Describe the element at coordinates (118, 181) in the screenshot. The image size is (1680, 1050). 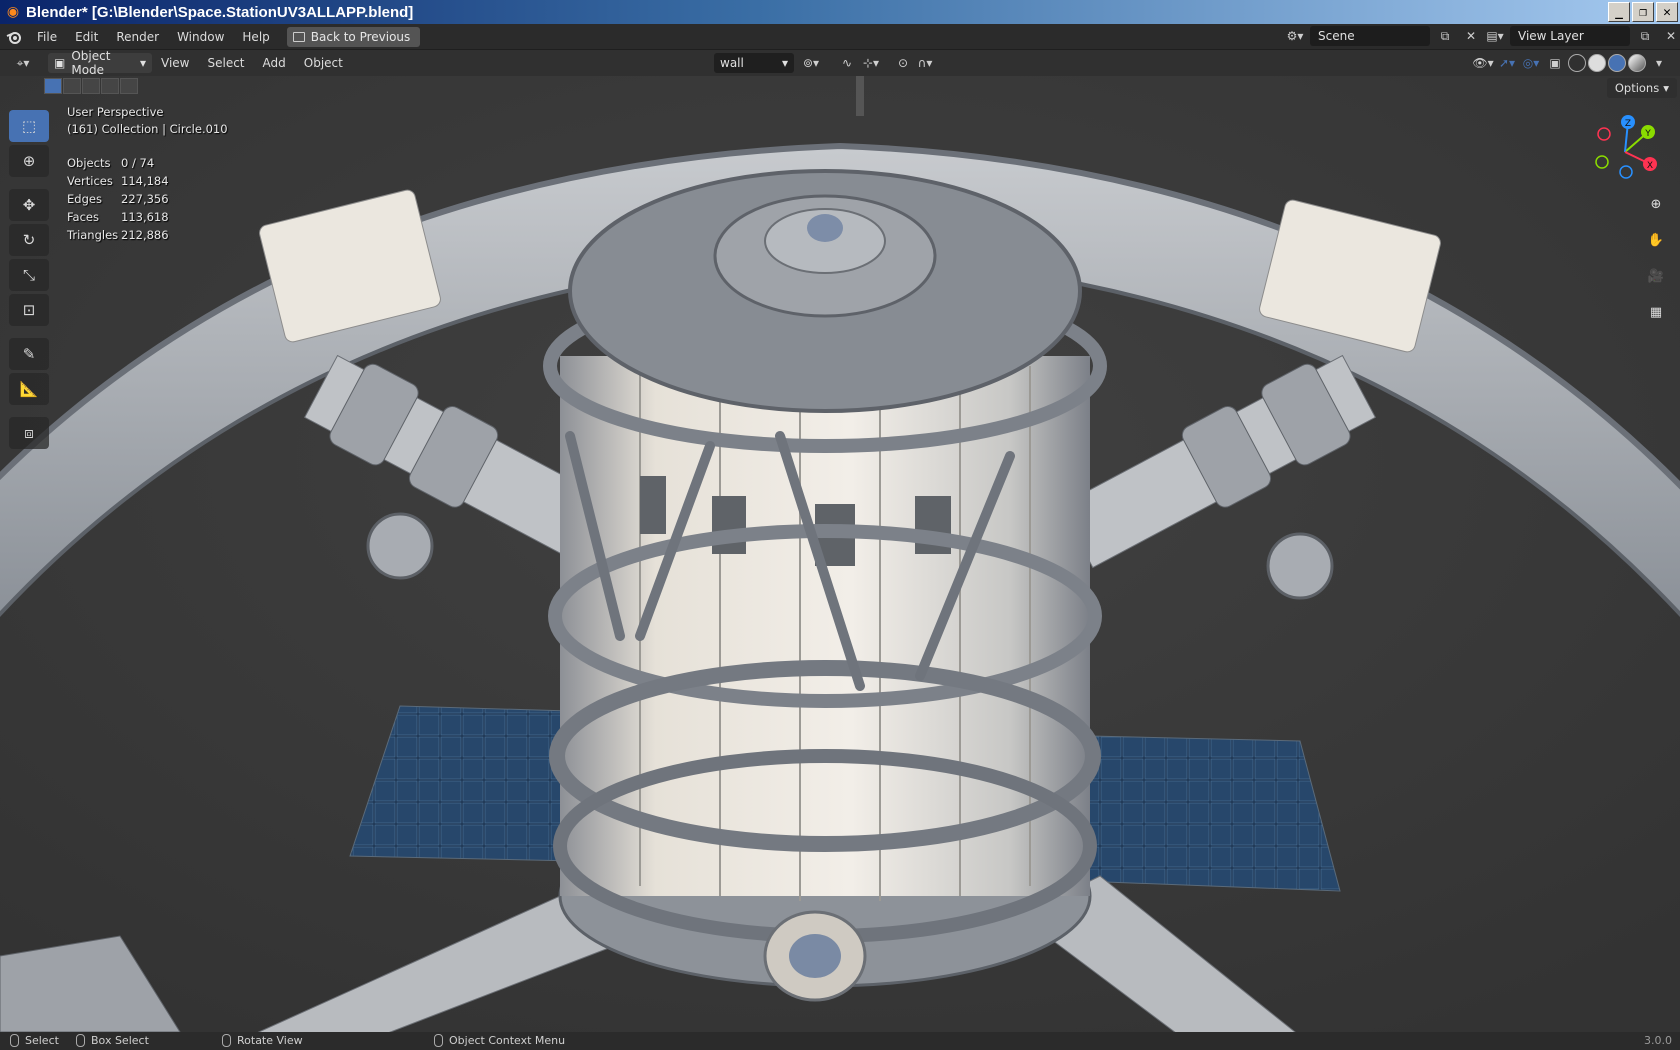
I see `stat-row: Vertices 114,184` at that location.